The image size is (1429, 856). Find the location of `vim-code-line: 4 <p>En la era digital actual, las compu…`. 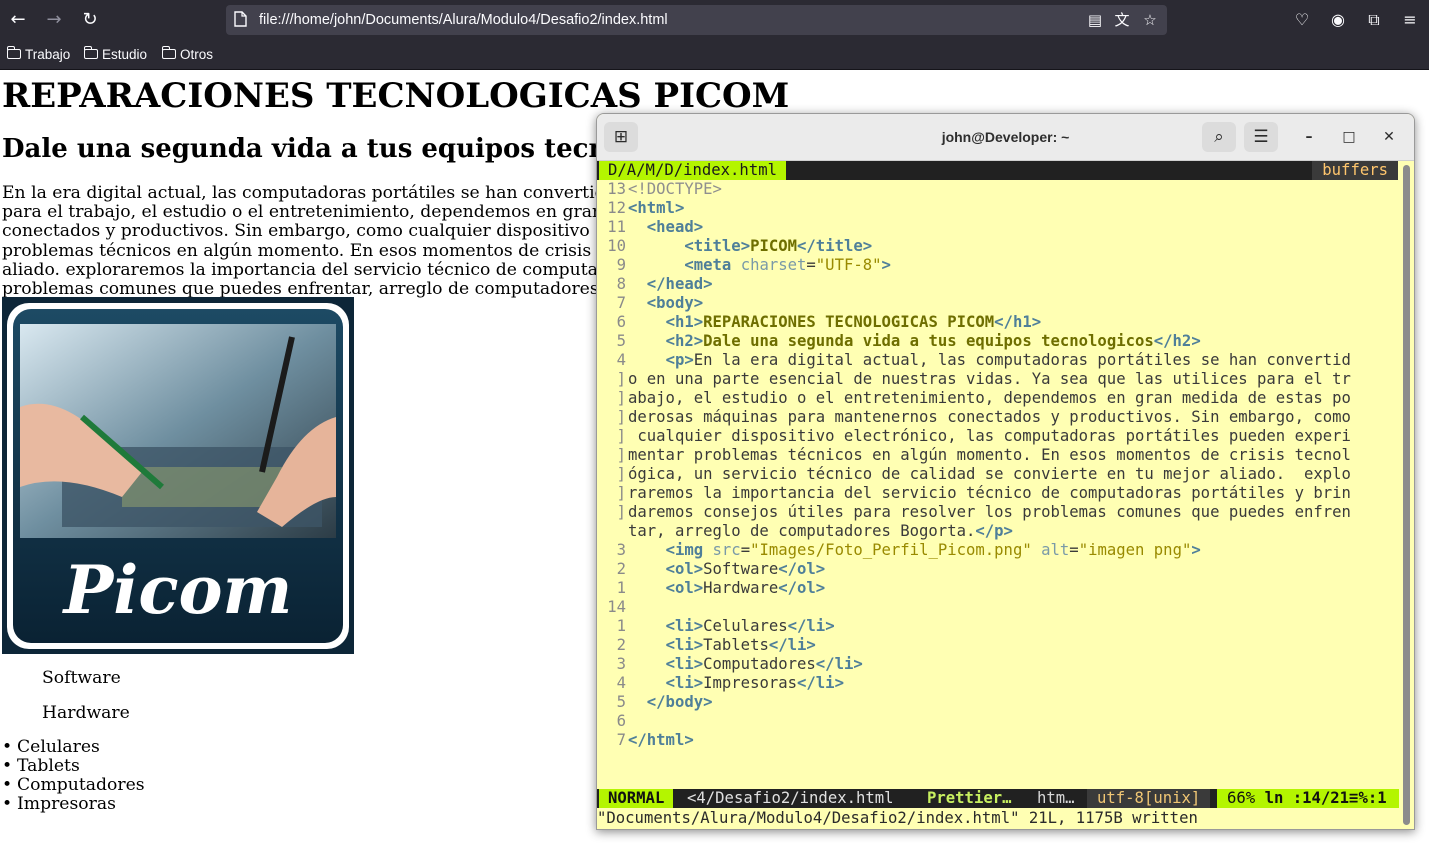

vim-code-line: 4 <p>En la era digital actual, las compu… is located at coordinates (974, 360).